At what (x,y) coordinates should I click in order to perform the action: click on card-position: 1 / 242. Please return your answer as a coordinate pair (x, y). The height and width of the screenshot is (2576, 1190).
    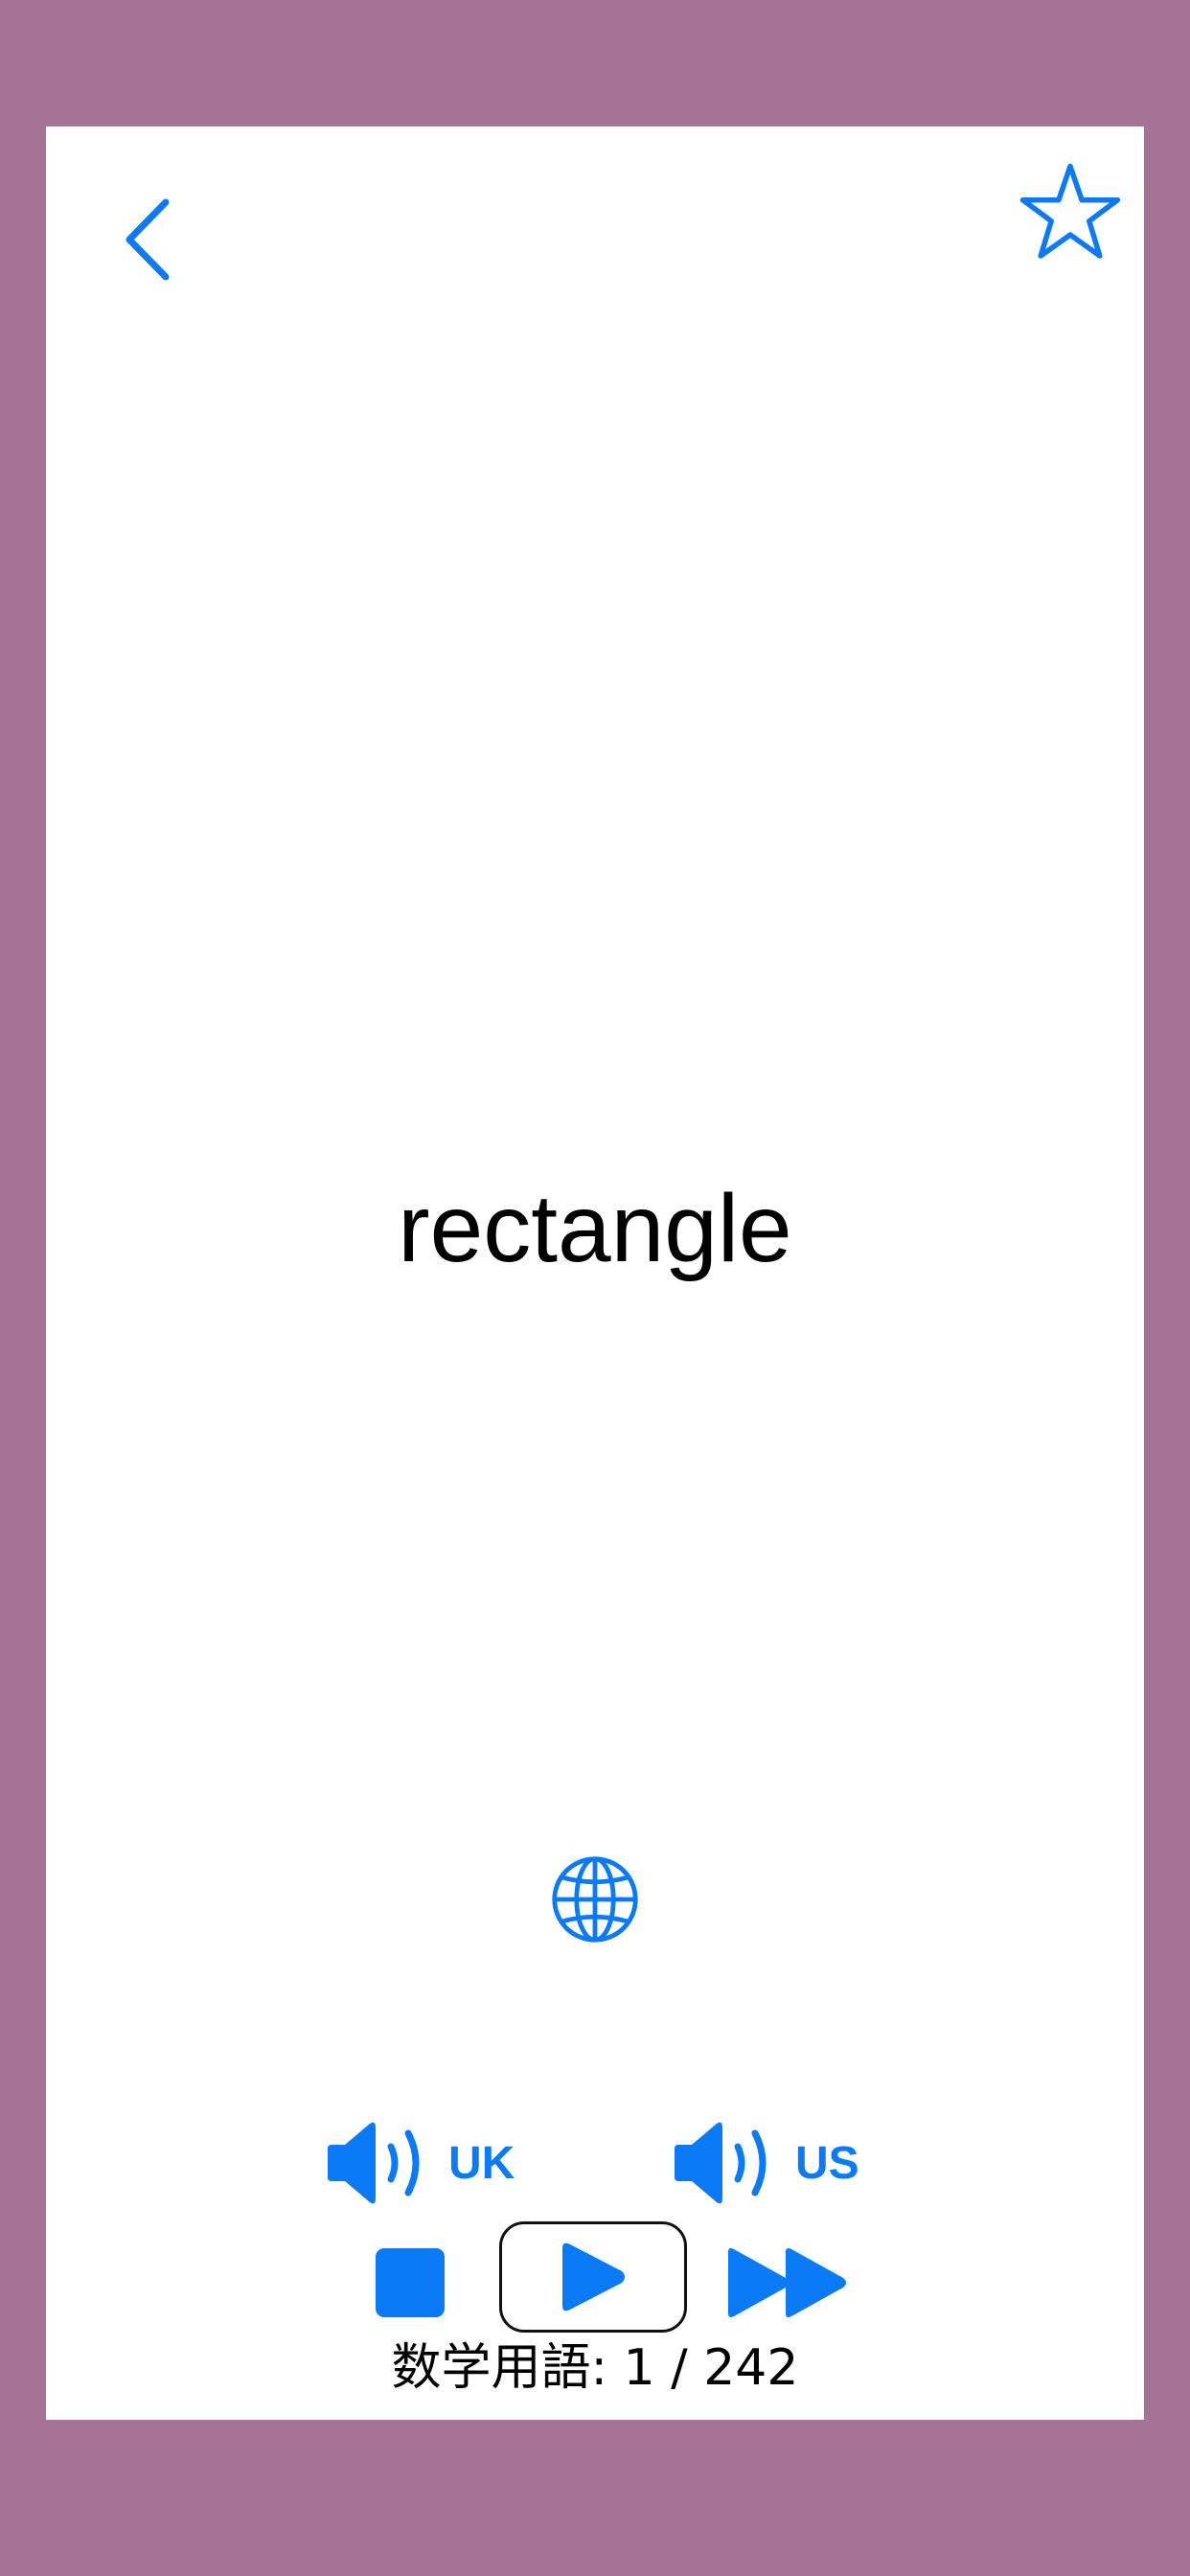
    Looking at the image, I should click on (711, 2368).